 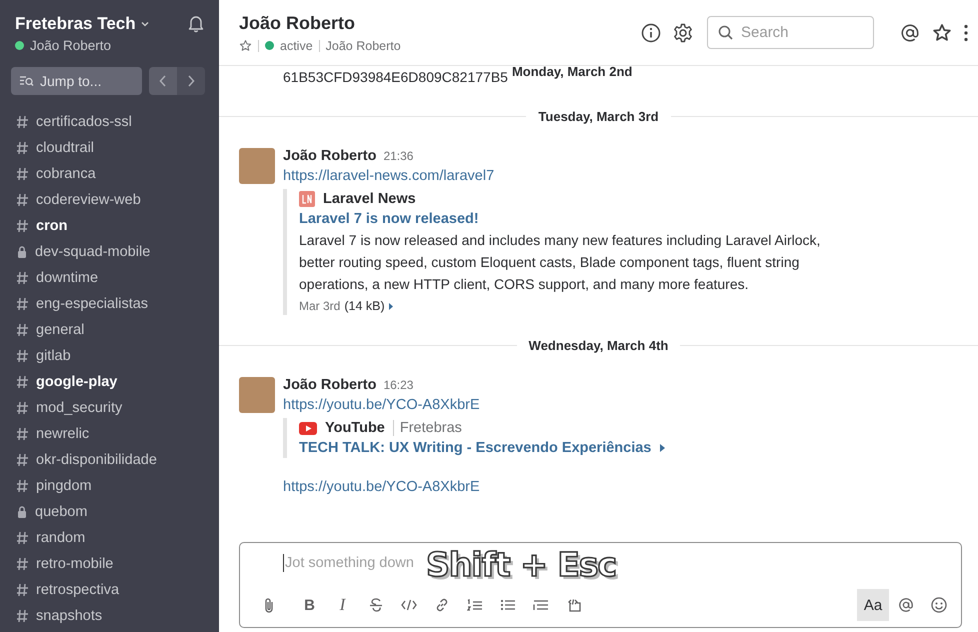 I want to click on channel-item: eng-especialistas, so click(x=109, y=304).